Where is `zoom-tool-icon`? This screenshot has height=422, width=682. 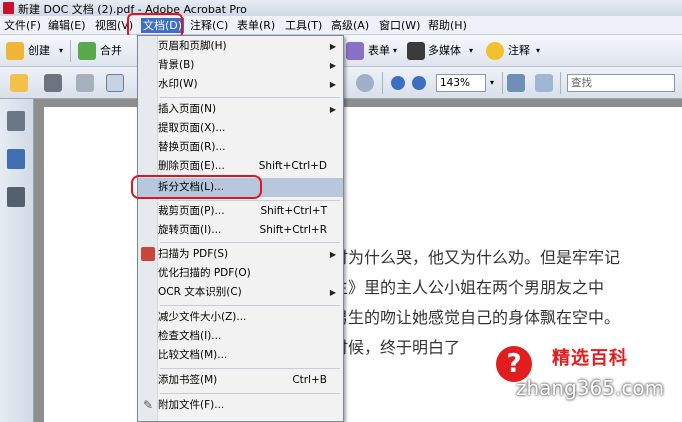
zoom-tool-icon is located at coordinates (365, 83).